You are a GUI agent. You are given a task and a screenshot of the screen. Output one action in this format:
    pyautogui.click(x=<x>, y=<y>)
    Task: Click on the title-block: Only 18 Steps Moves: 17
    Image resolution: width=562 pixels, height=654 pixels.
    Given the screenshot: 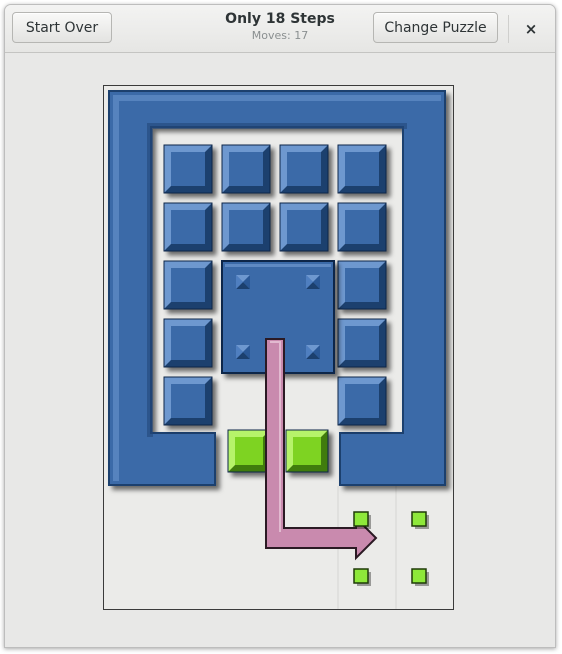 What is the action you would take?
    pyautogui.click(x=280, y=27)
    